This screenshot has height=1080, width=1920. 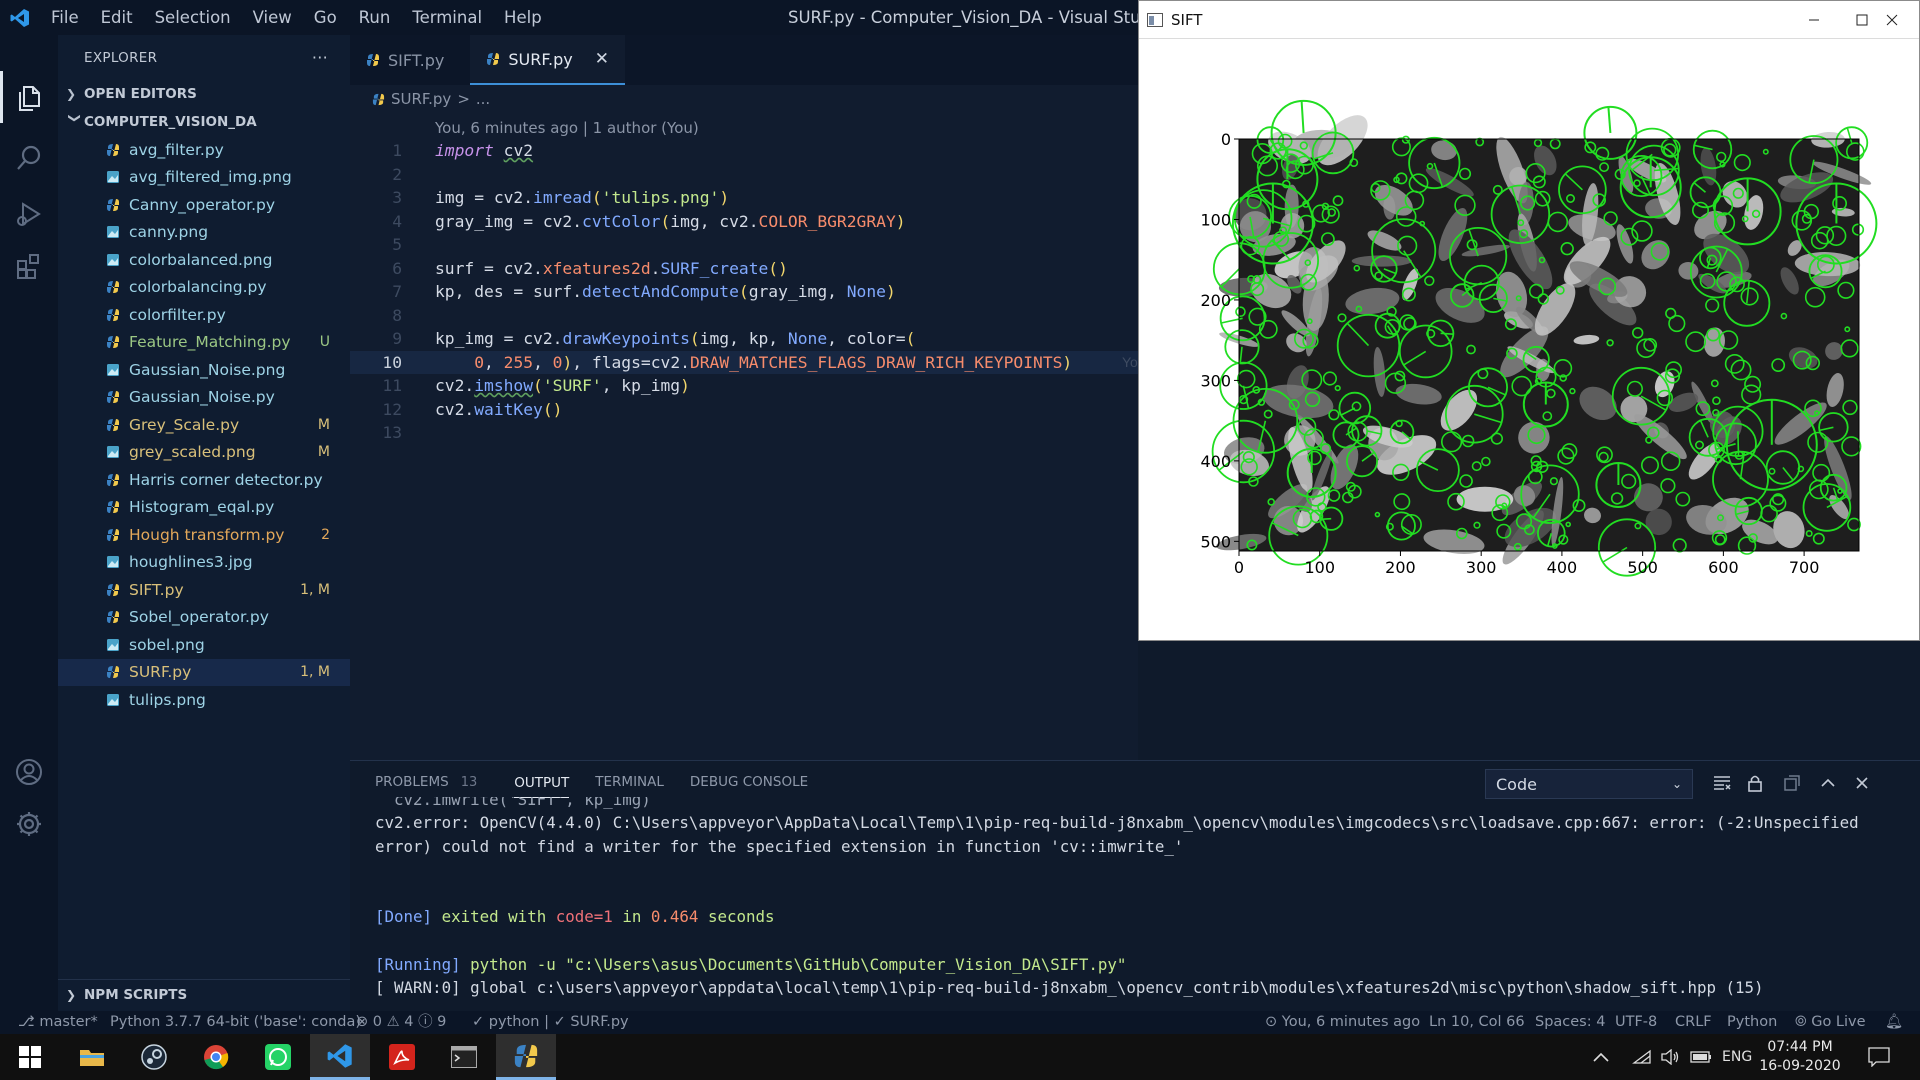 What do you see at coordinates (204, 645) in the screenshot?
I see `file-item: sobel.png` at bounding box center [204, 645].